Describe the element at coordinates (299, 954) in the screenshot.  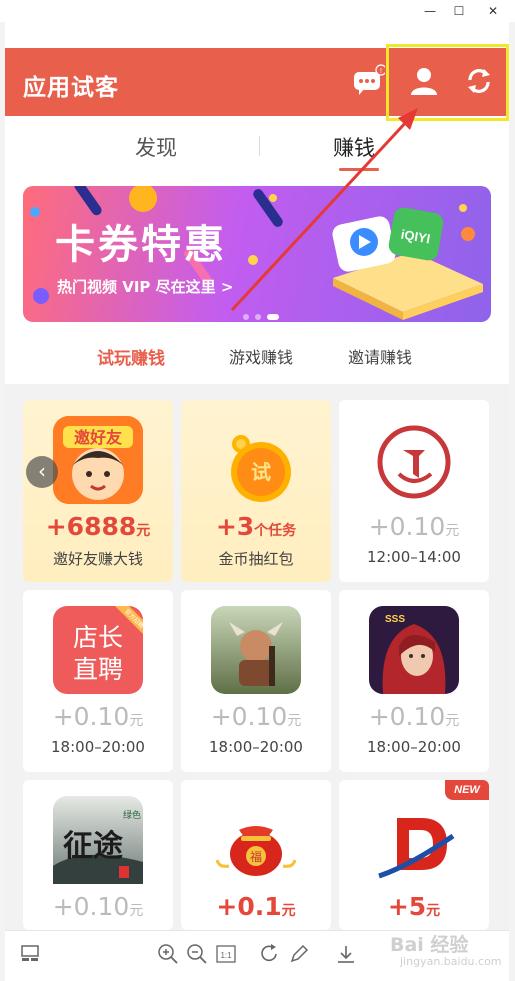
I see `edit-icon` at that location.